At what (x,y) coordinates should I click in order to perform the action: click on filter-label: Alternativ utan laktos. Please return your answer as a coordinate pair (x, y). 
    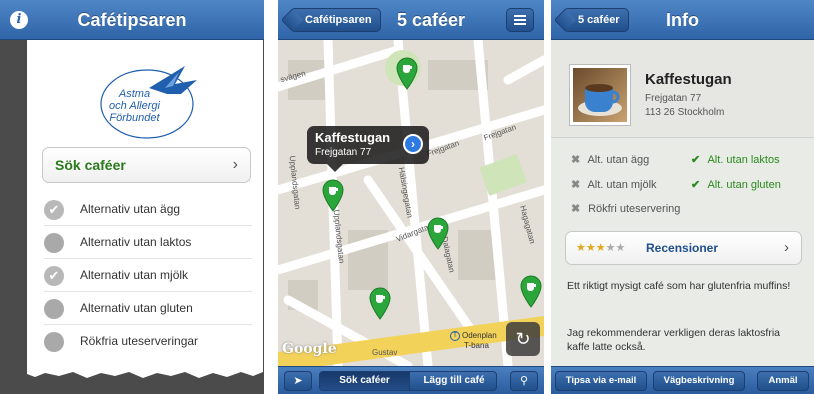
    Looking at the image, I should click on (136, 242).